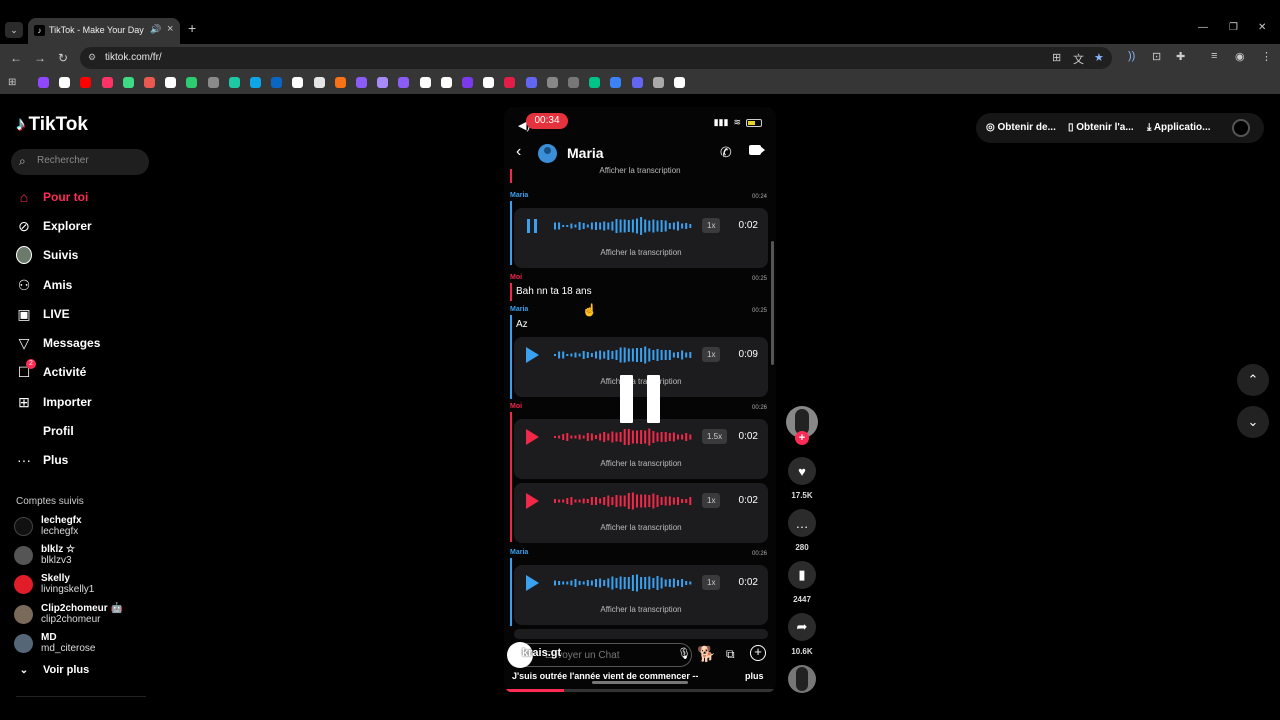 The width and height of the screenshot is (1280, 720). What do you see at coordinates (42, 460) in the screenshot?
I see `nav-more: ··· Plus` at bounding box center [42, 460].